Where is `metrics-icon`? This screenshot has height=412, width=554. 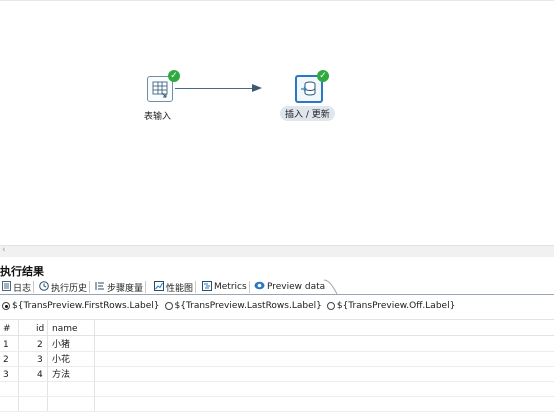 metrics-icon is located at coordinates (207, 287).